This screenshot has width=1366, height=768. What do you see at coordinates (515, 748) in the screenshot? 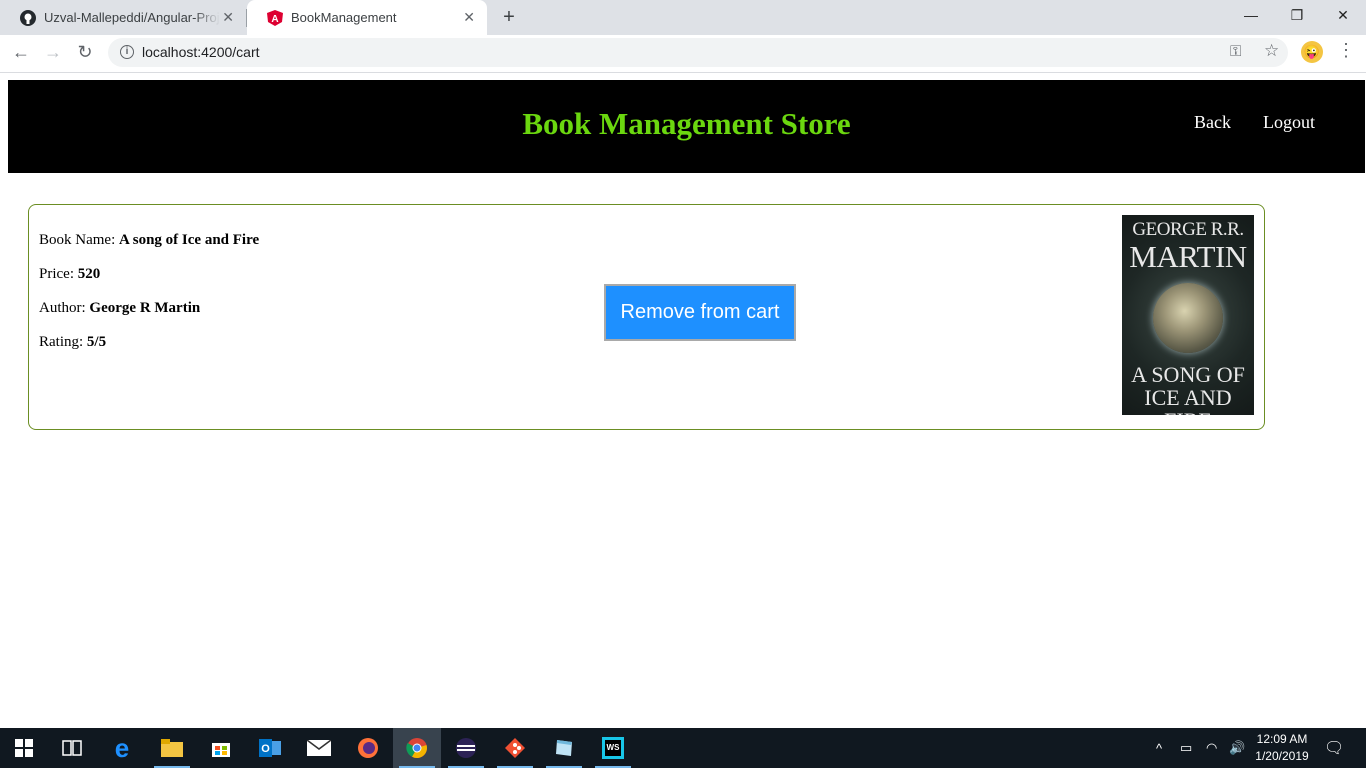
I see `git-icon` at bounding box center [515, 748].